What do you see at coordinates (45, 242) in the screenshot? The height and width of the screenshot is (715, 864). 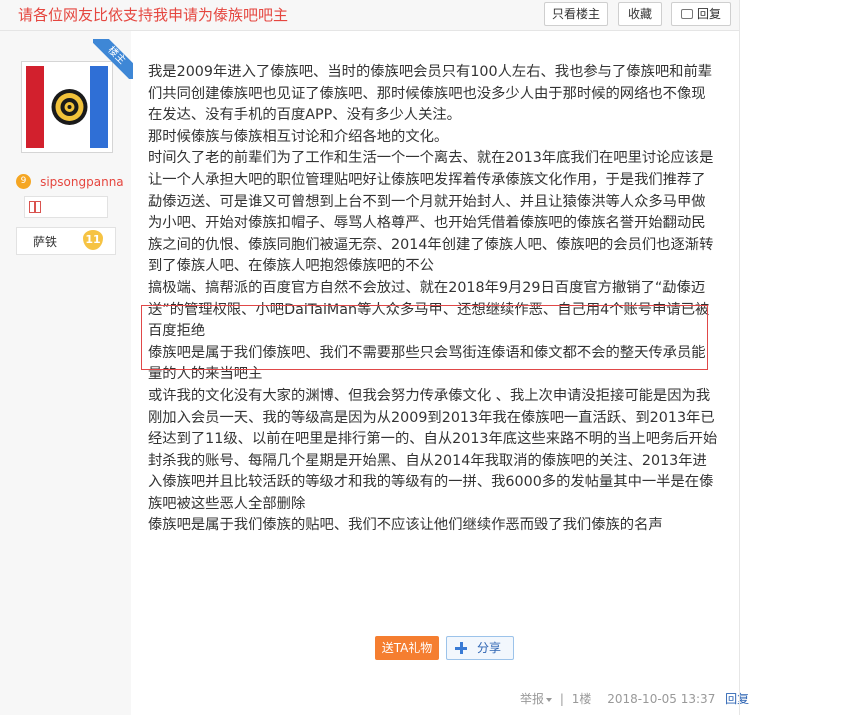 I see `level-title: 萨铁` at bounding box center [45, 242].